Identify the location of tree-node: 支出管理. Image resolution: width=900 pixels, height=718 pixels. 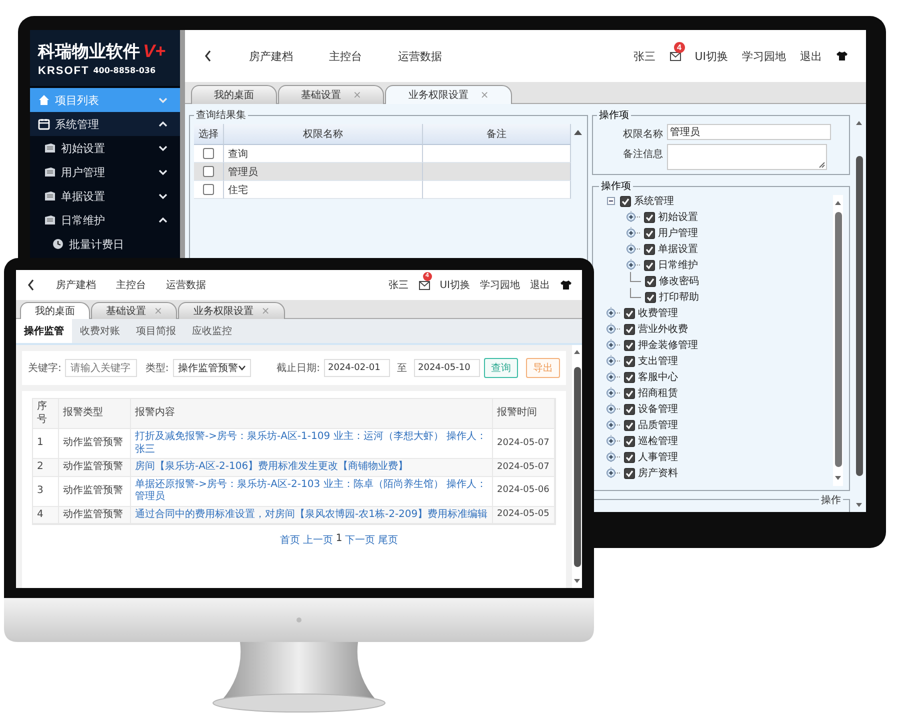
(658, 361).